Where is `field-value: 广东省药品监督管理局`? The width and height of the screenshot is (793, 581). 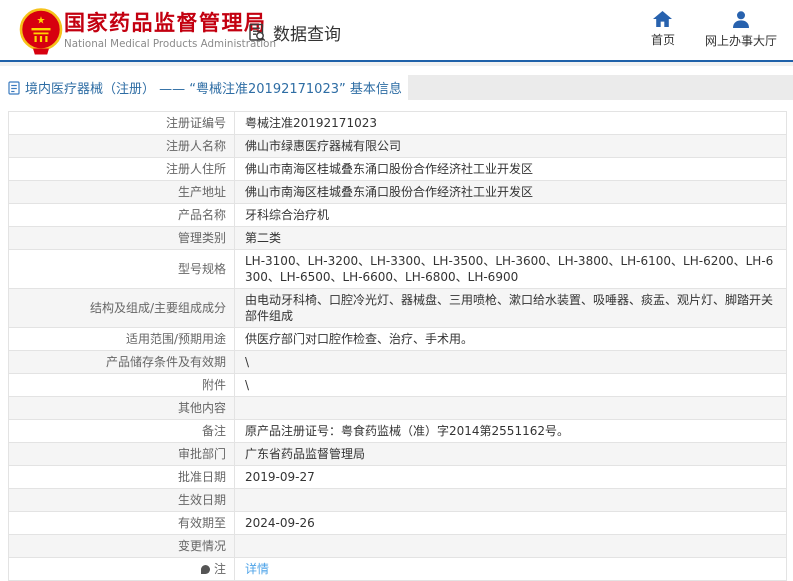 field-value: 广东省药品监督管理局 is located at coordinates (510, 454).